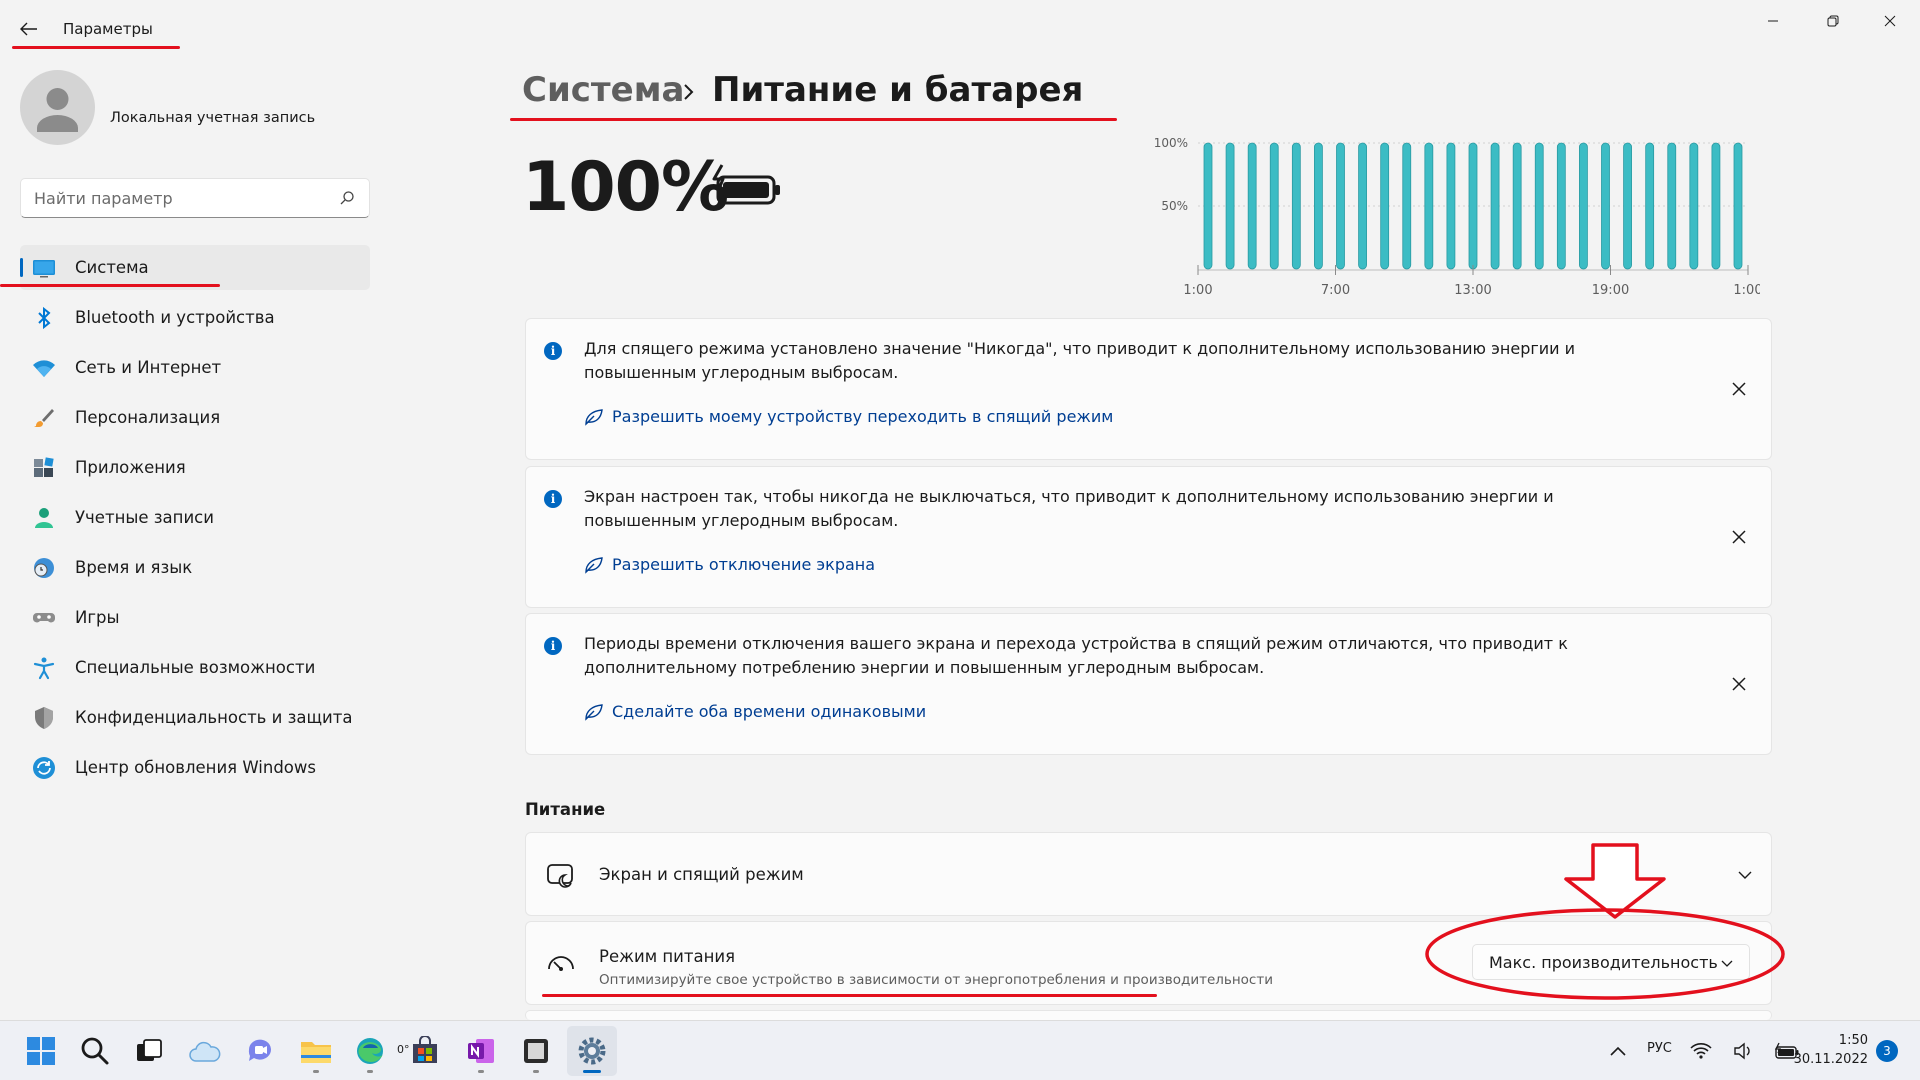  I want to click on sidebar-item-privacy: Конфиденциальность и защита, so click(195, 717).